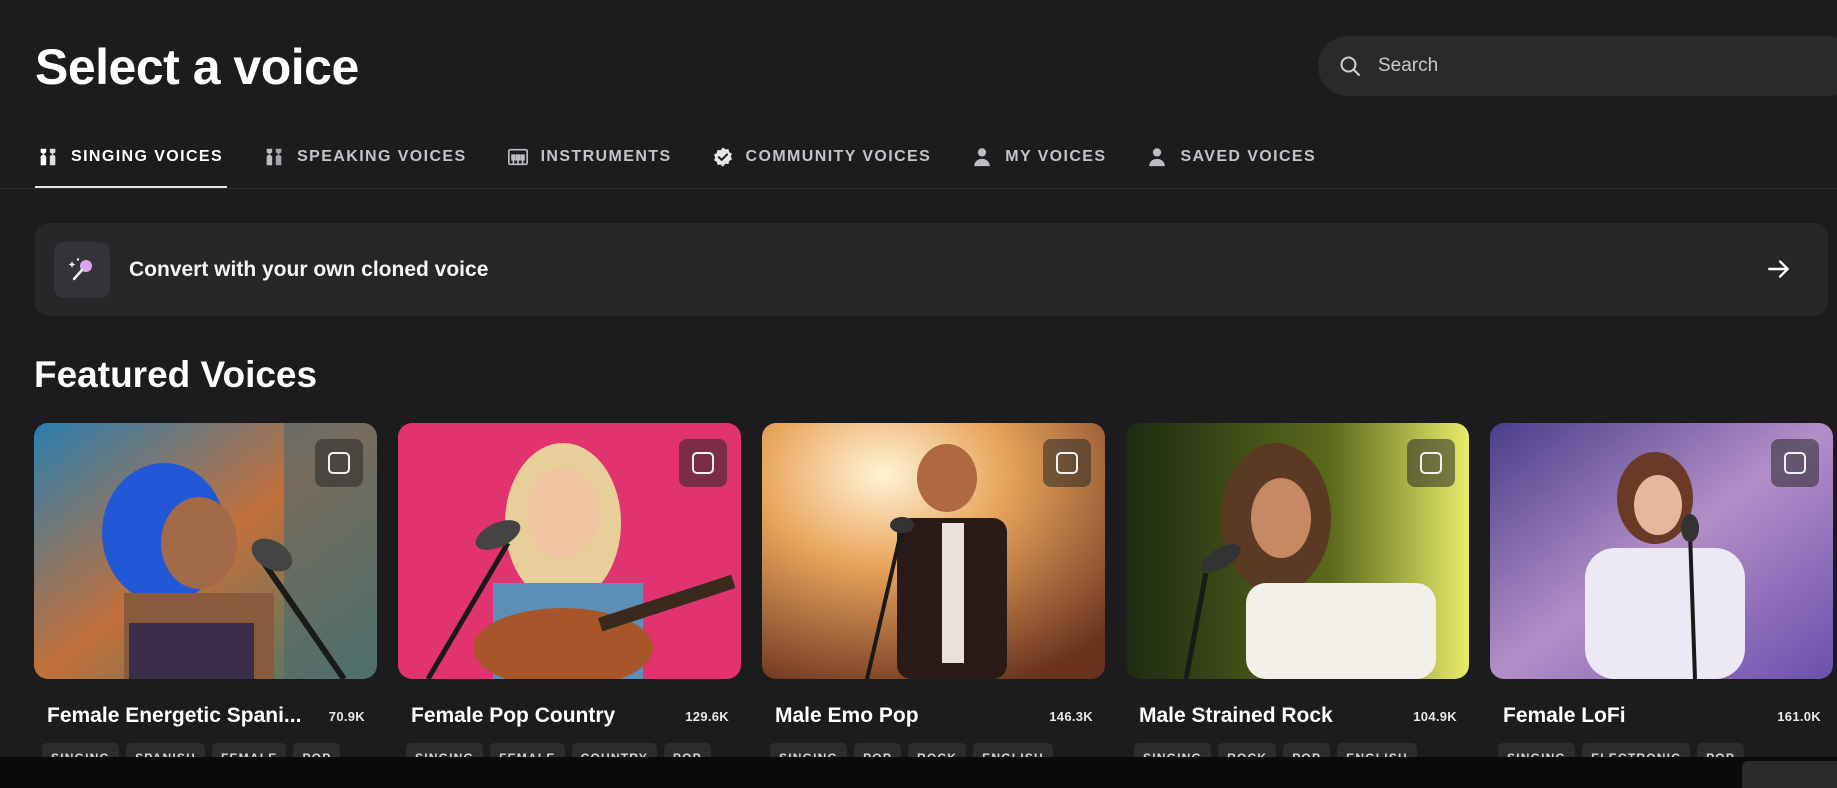 The width and height of the screenshot is (1837, 788). What do you see at coordinates (1789, 774) in the screenshot?
I see `bottom-bar-handle` at bounding box center [1789, 774].